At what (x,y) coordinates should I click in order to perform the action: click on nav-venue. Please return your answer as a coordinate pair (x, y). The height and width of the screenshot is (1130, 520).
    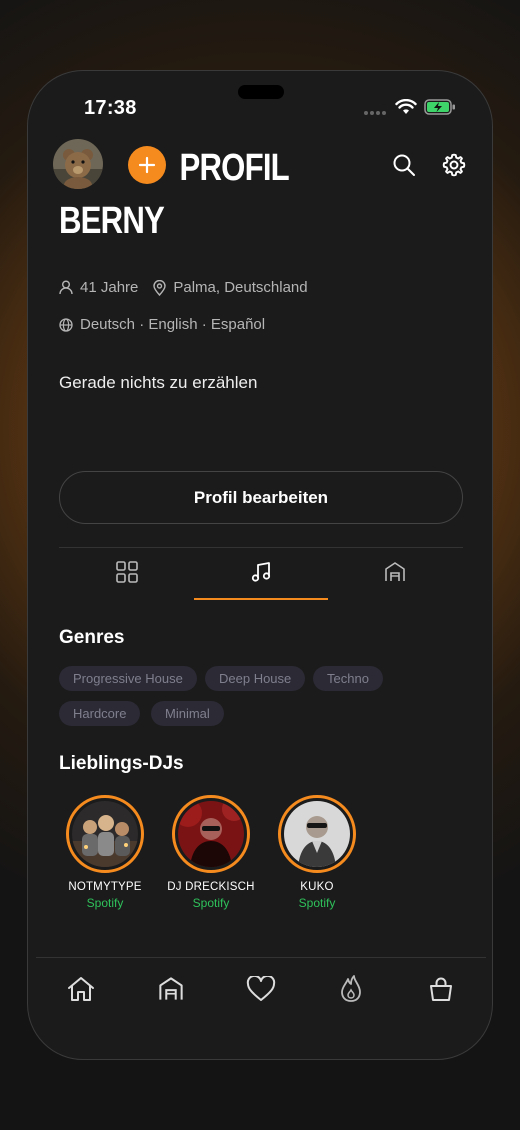
    Looking at the image, I should click on (171, 989).